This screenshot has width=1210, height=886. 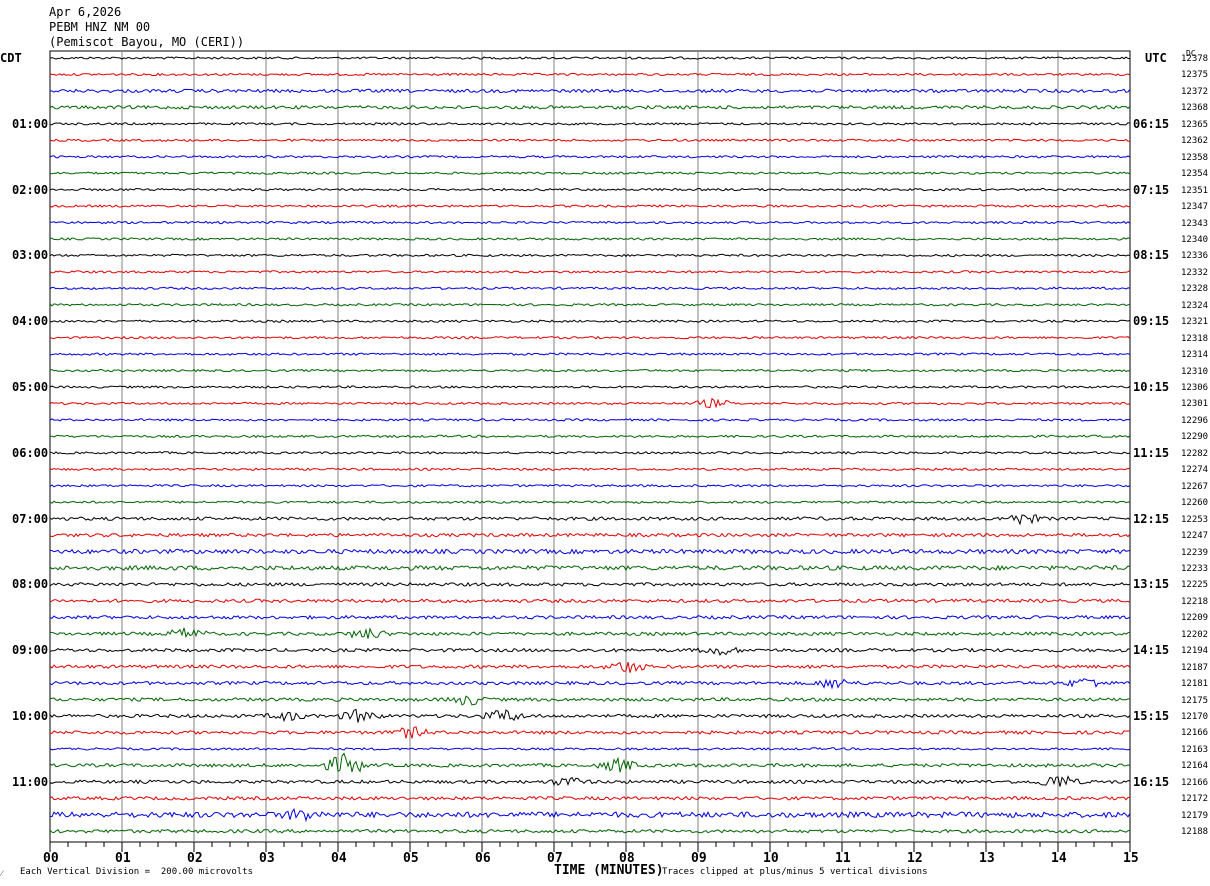 What do you see at coordinates (30, 716) in the screenshot?
I see `left-hour-label: 10:00` at bounding box center [30, 716].